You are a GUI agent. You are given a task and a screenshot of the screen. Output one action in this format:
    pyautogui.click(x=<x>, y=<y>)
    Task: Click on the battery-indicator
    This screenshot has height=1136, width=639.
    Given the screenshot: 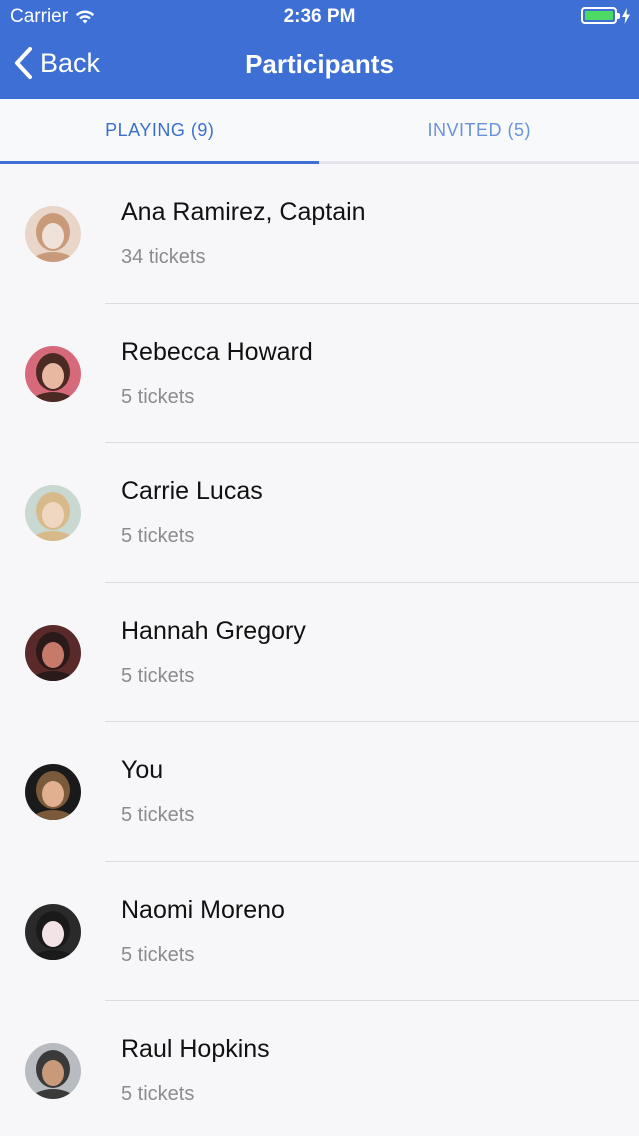 What is the action you would take?
    pyautogui.click(x=606, y=15)
    